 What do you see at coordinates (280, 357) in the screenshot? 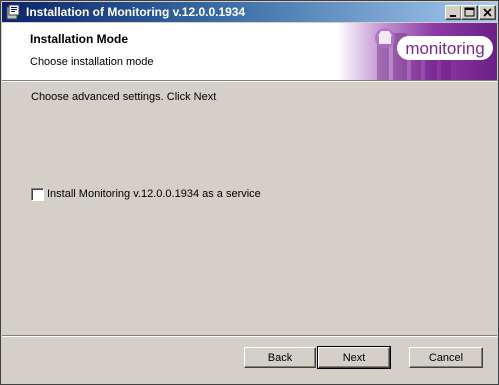
I see `back-button: Back` at bounding box center [280, 357].